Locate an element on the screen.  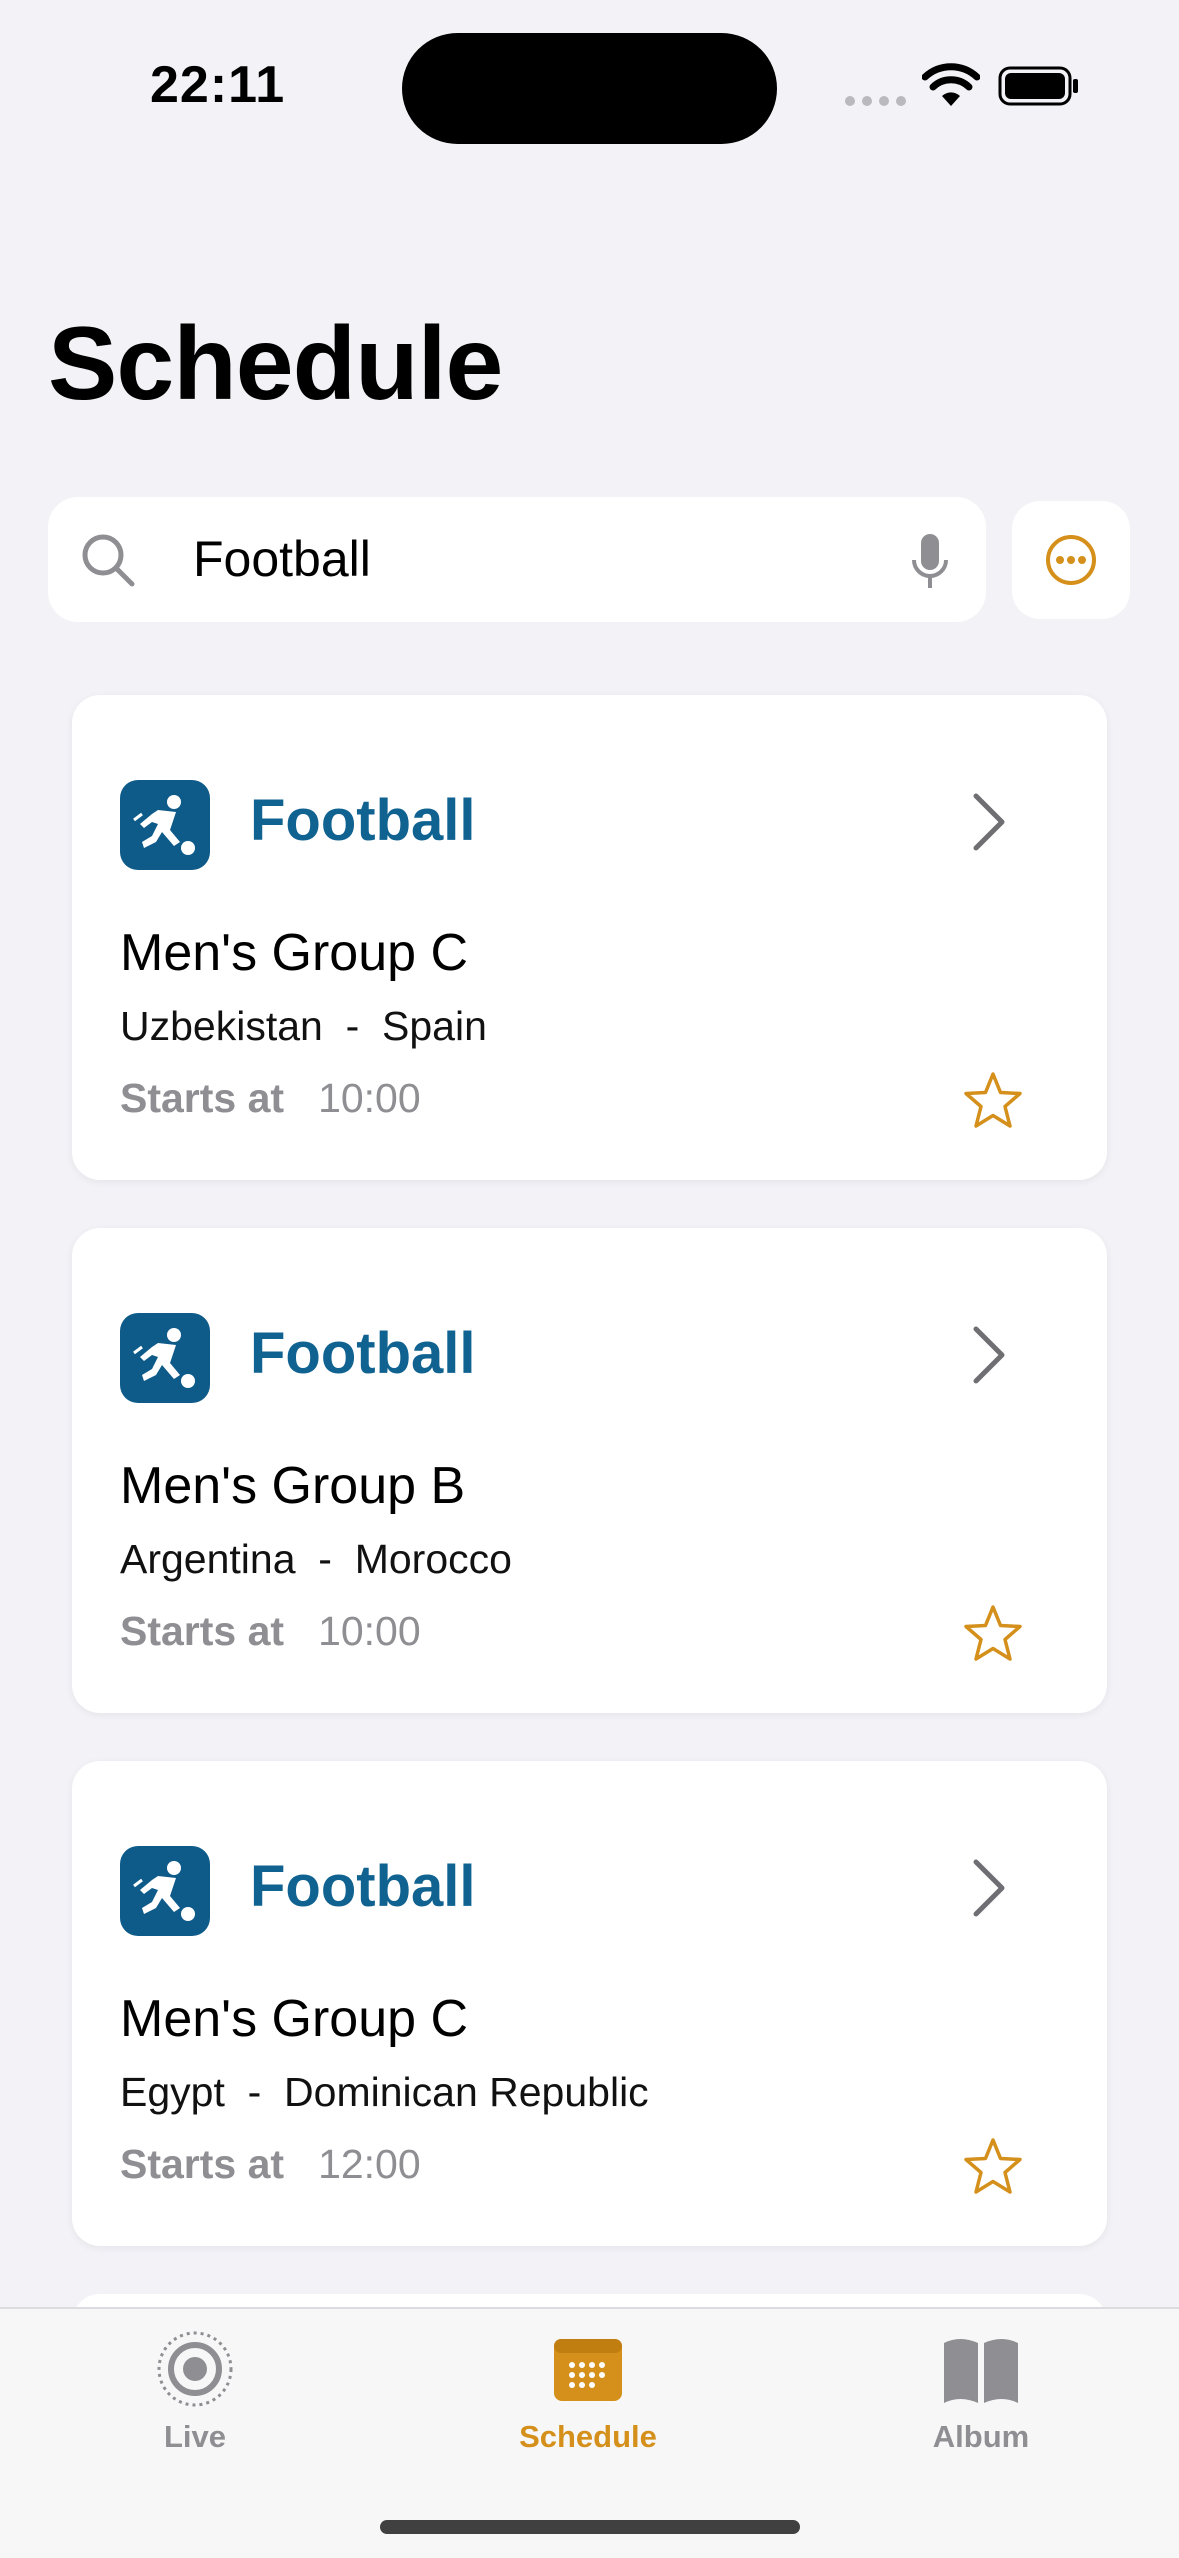
status-time: 22:11 is located at coordinates (218, 85).